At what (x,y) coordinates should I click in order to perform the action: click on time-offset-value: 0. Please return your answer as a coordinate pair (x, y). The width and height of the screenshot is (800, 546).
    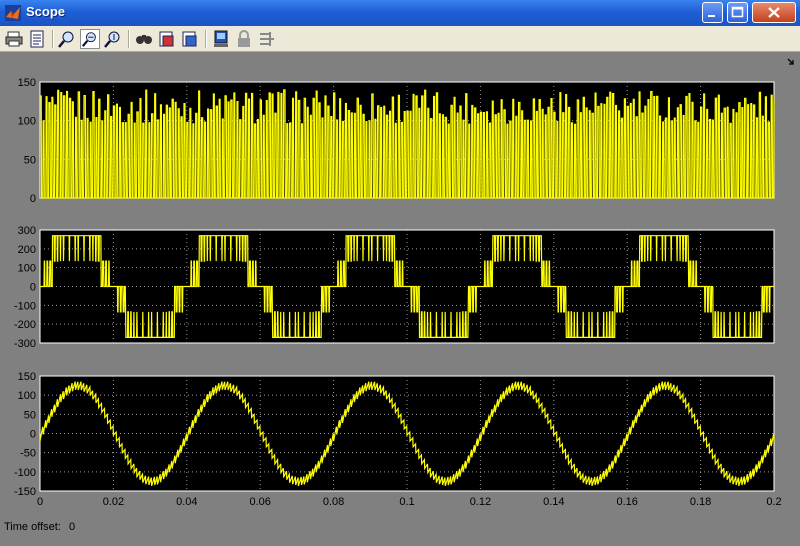
    Looking at the image, I should click on (72, 527).